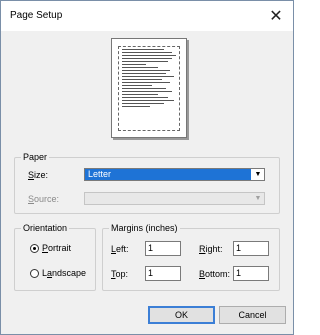 The height and width of the screenshot is (335, 320). Describe the element at coordinates (163, 248) in the screenshot. I see `margin-left-input: 1` at that location.